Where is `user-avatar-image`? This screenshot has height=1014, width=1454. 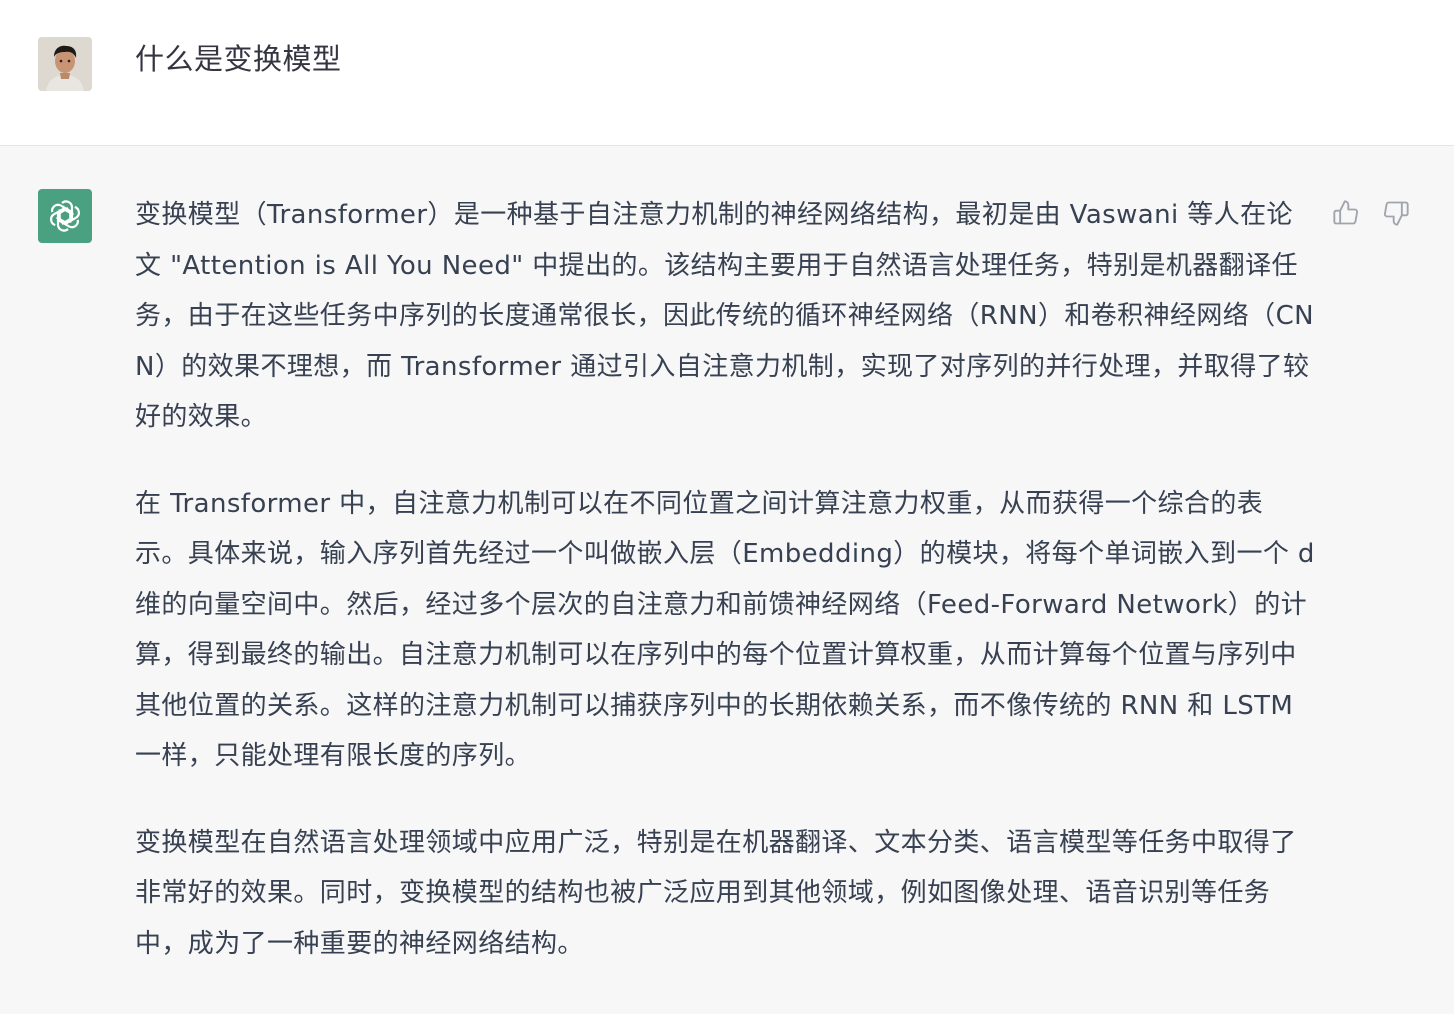 user-avatar-image is located at coordinates (65, 64).